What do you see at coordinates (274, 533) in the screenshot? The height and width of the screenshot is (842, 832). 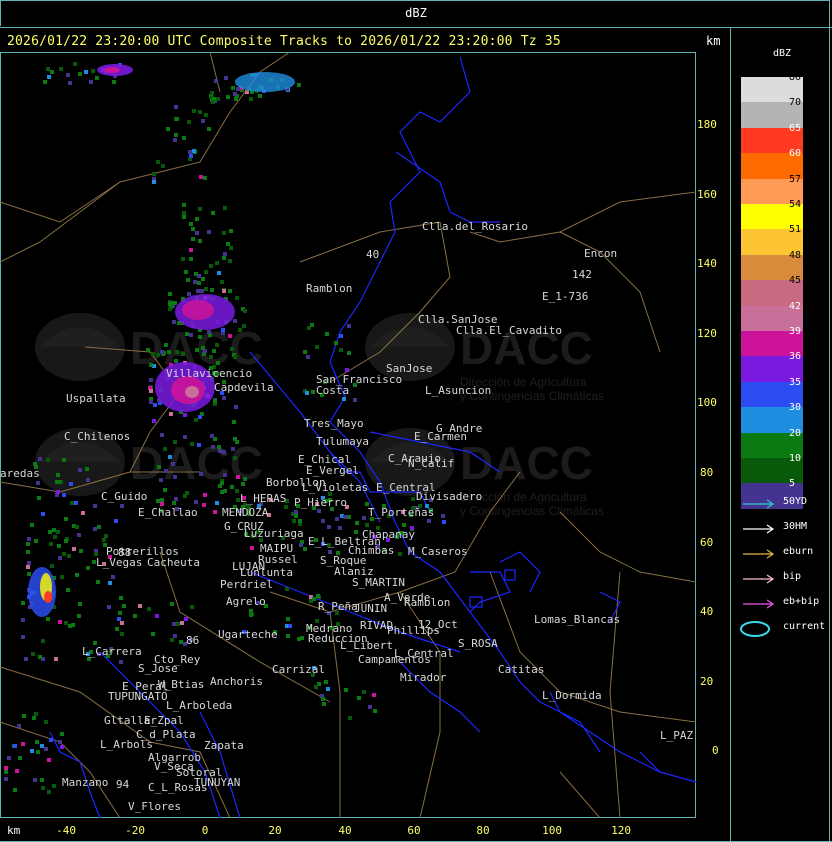 I see `place-label: Luzuriaga` at bounding box center [274, 533].